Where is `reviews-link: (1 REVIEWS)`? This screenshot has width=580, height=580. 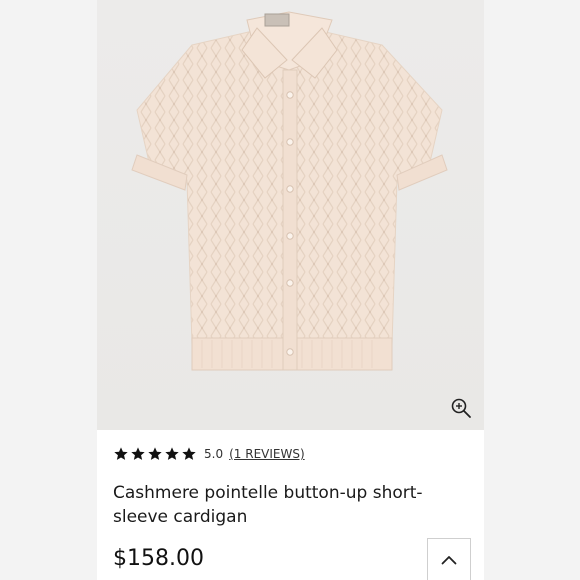
reviews-link: (1 REVIEWS) is located at coordinates (267, 454).